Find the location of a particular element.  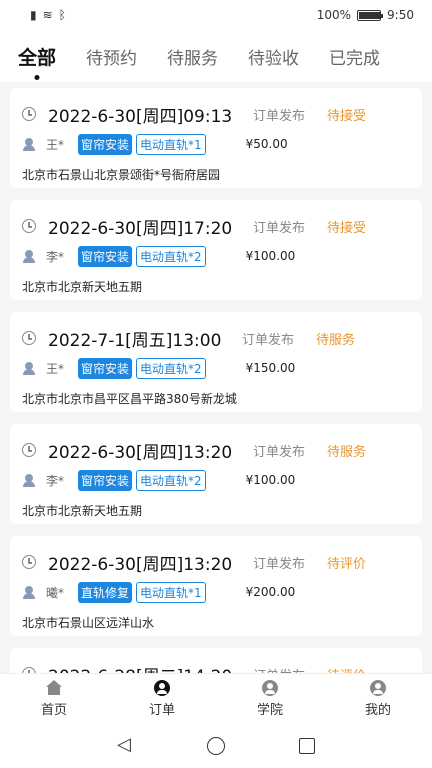

college-icon is located at coordinates (270, 687).